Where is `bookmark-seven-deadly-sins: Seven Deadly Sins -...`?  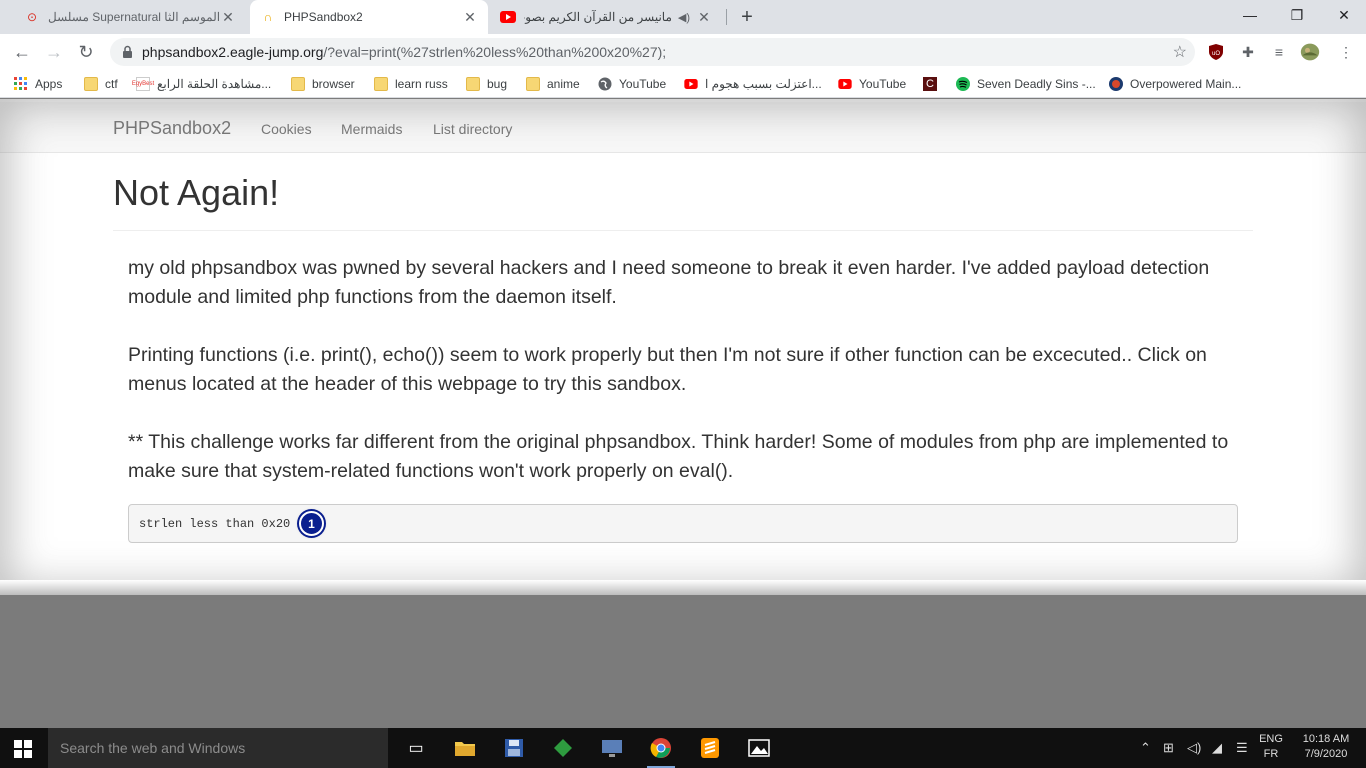 bookmark-seven-deadly-sins: Seven Deadly Sins -... is located at coordinates (1026, 84).